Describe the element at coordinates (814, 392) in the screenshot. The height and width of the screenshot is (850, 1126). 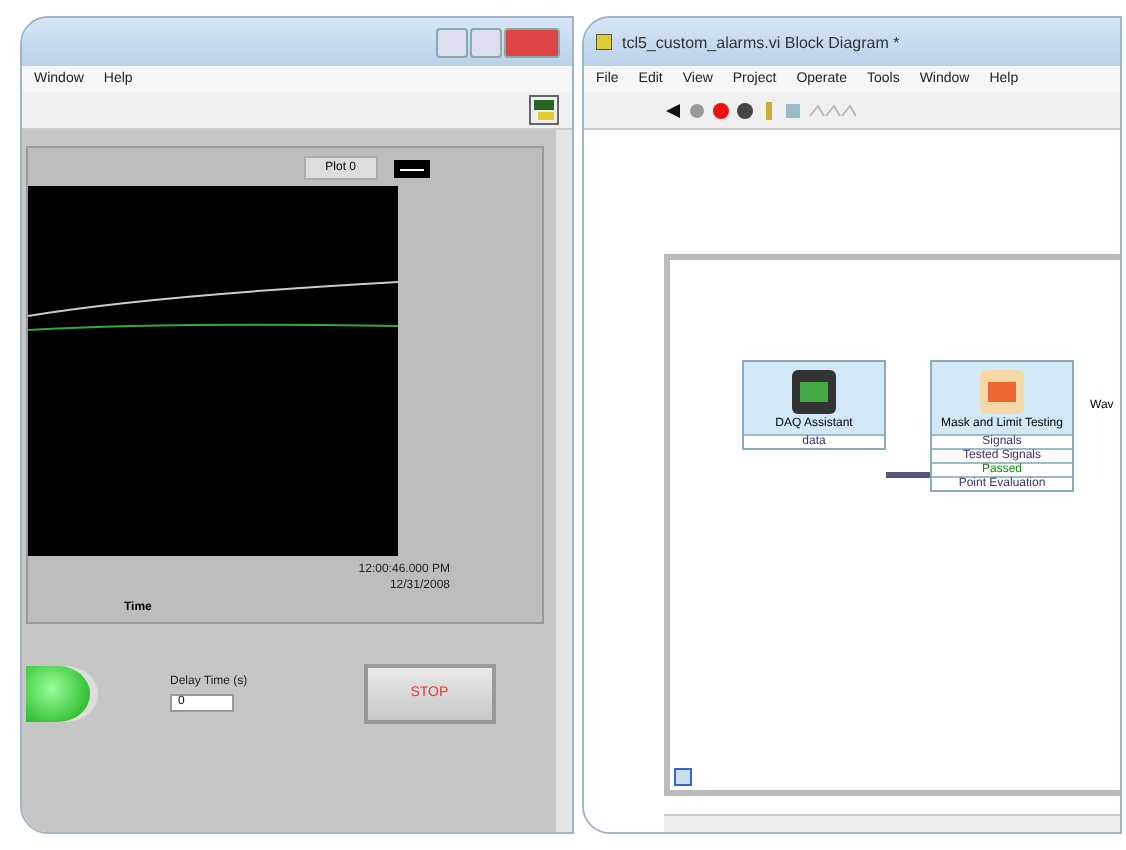
I see `daq-icon` at that location.